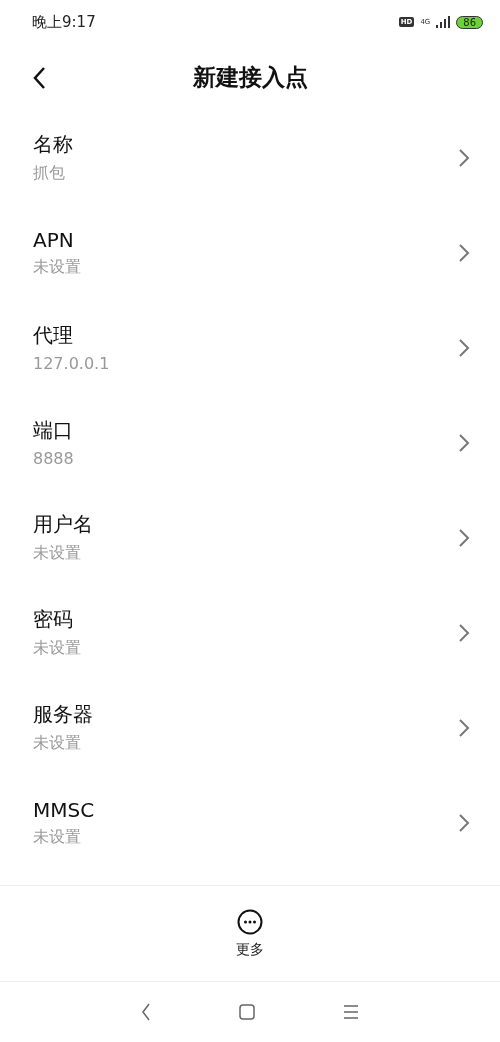  Describe the element at coordinates (63, 524) in the screenshot. I see `setting-label: 用户名` at that location.